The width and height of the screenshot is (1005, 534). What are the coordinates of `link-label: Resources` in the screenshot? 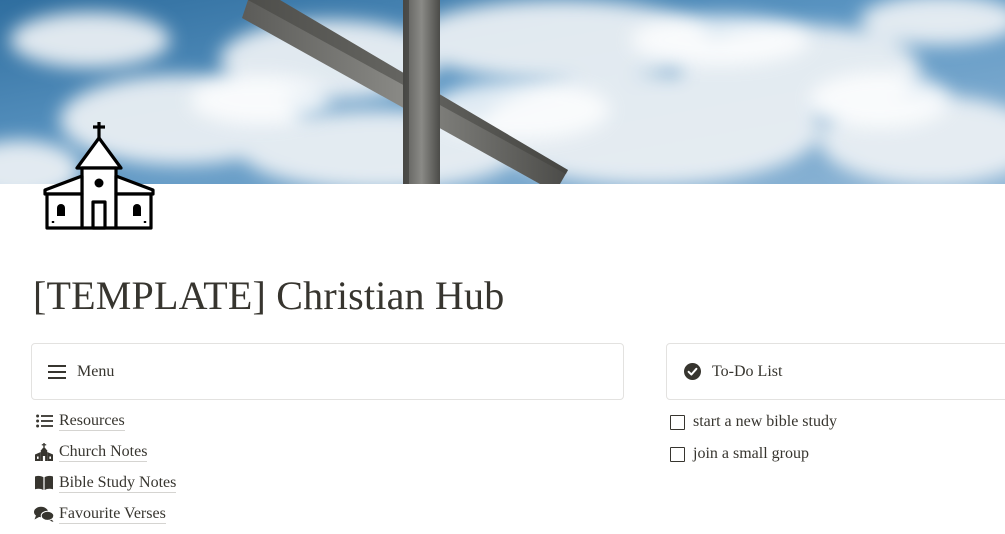 It's located at (92, 421).